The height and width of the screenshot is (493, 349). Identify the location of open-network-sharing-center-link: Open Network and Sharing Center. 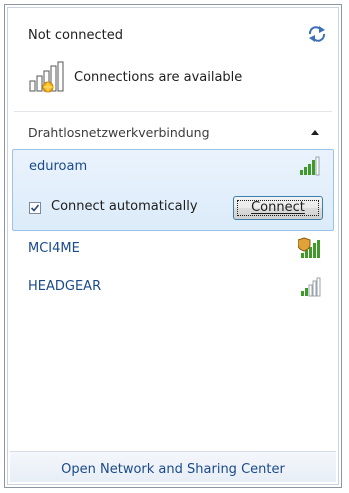
(173, 469).